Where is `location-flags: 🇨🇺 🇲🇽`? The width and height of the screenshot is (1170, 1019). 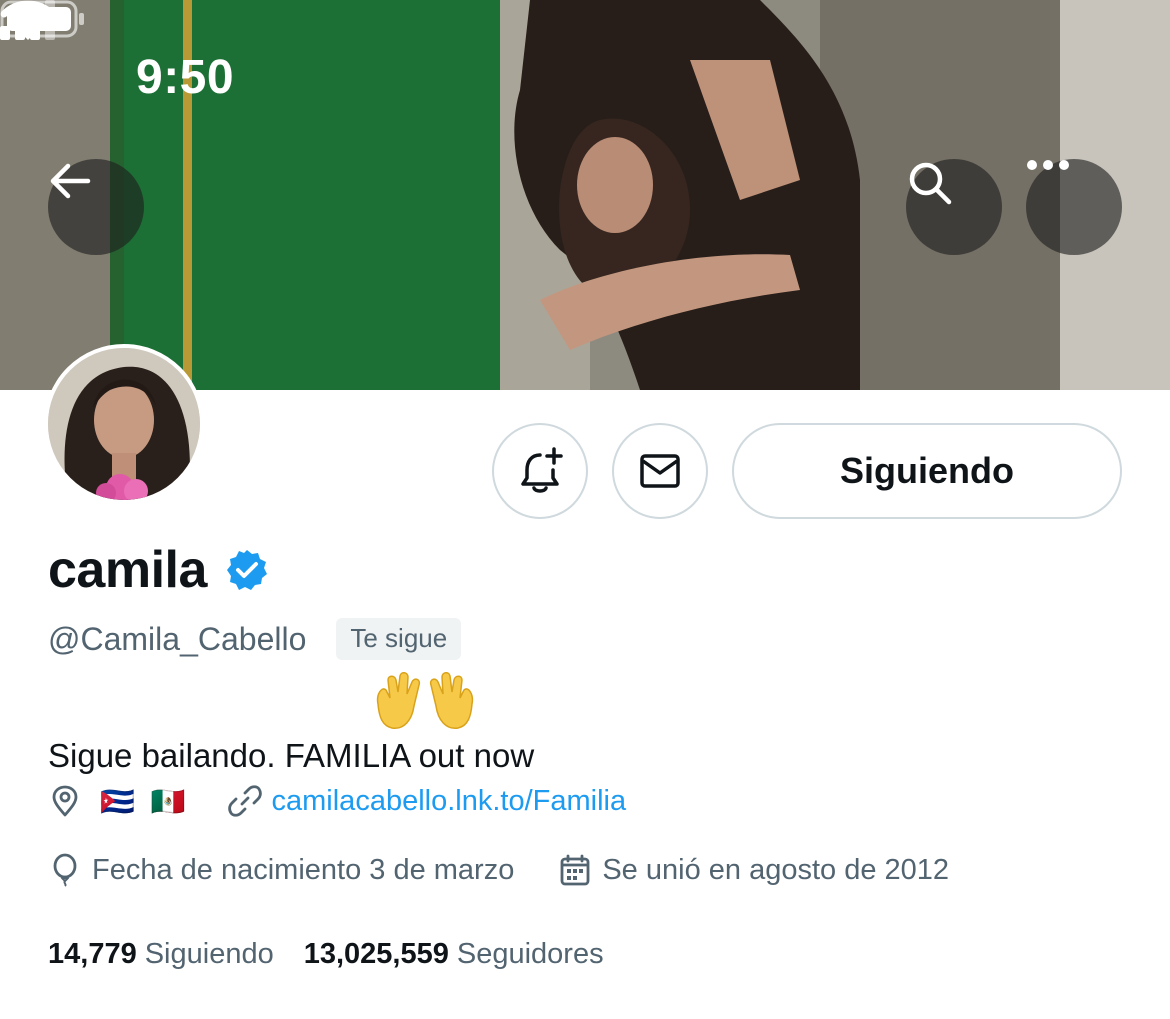
location-flags: 🇨🇺 🇲🇽 is located at coordinates (145, 801).